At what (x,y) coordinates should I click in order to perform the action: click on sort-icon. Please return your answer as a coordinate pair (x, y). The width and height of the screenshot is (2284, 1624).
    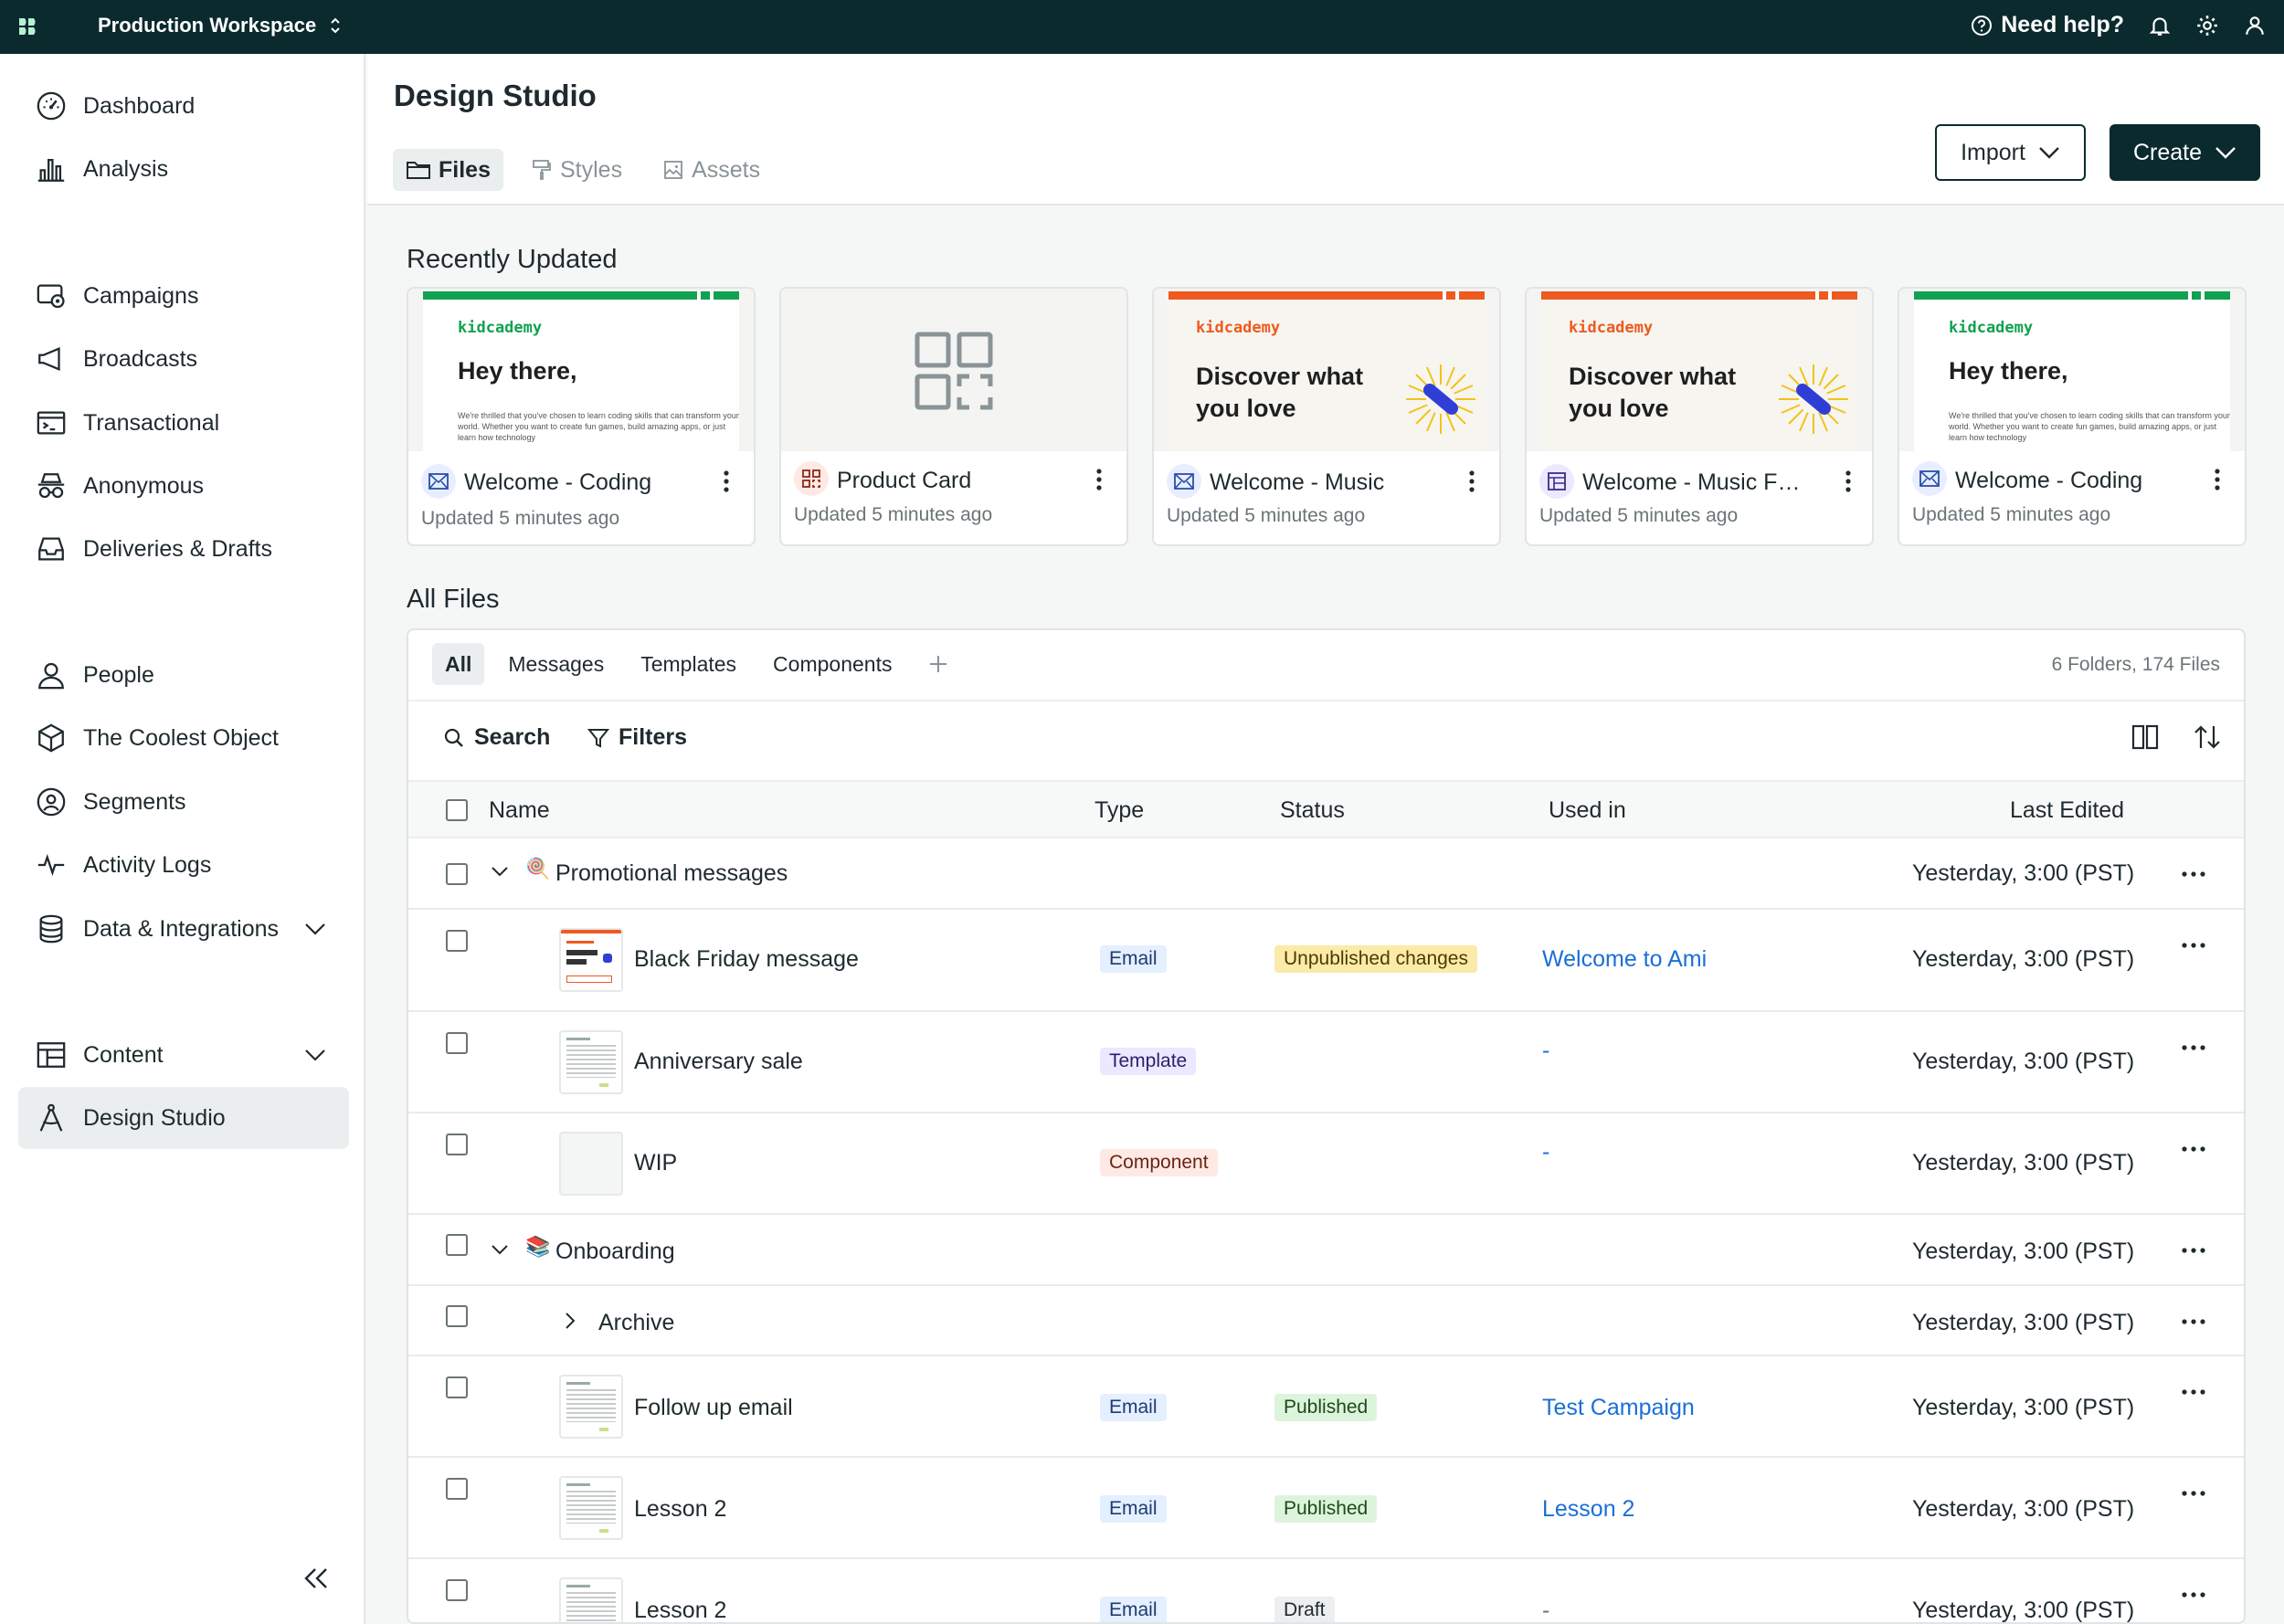
    Looking at the image, I should click on (2207, 737).